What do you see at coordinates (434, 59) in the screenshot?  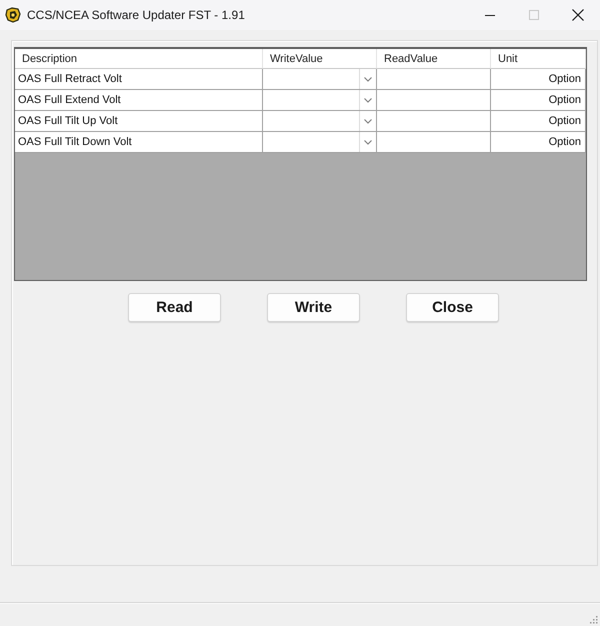 I see `column-header: ReadValue` at bounding box center [434, 59].